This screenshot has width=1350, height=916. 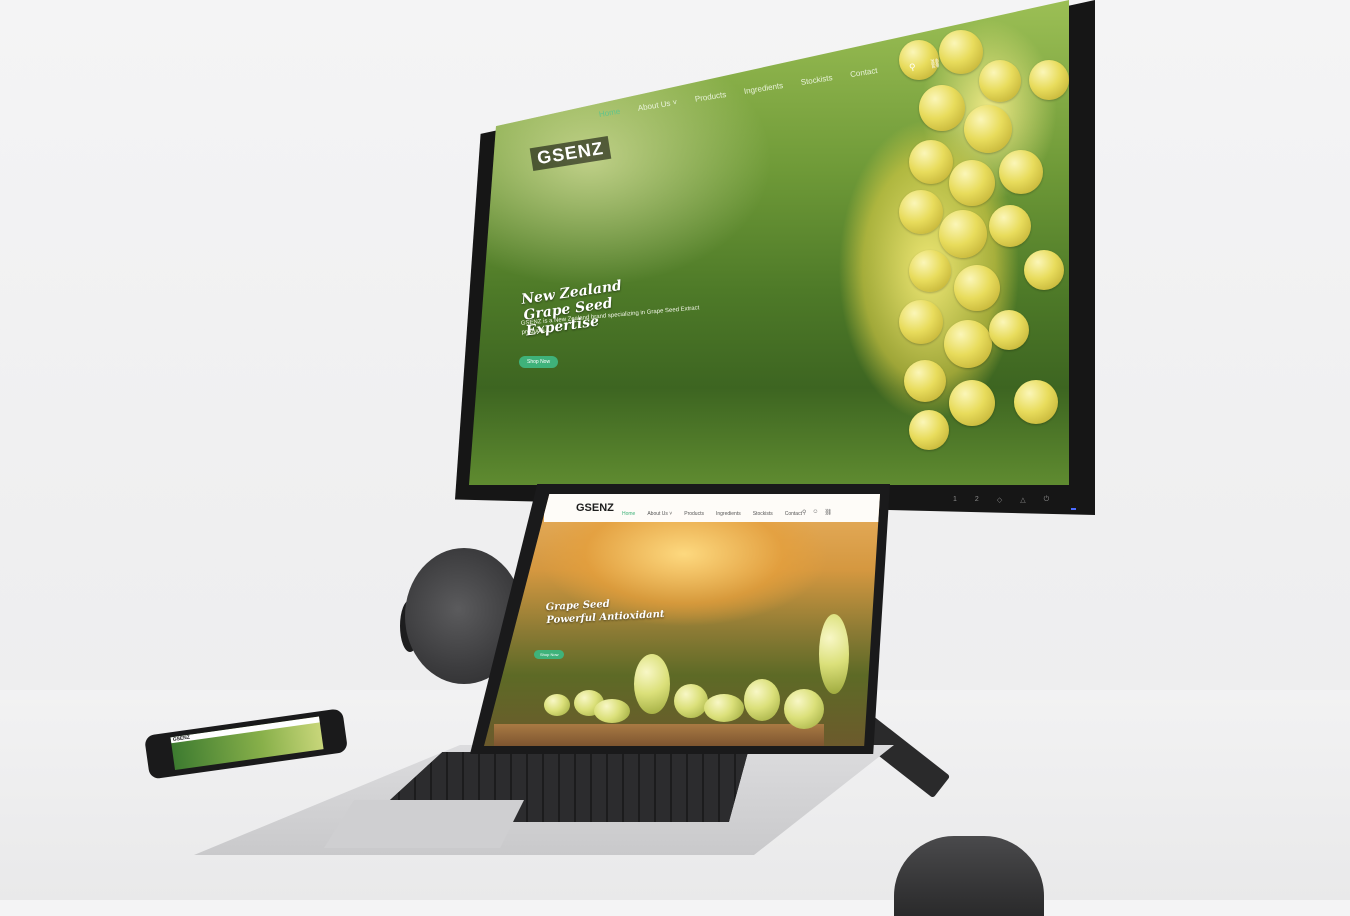 What do you see at coordinates (1073, 509) in the screenshot?
I see `power-indicator` at bounding box center [1073, 509].